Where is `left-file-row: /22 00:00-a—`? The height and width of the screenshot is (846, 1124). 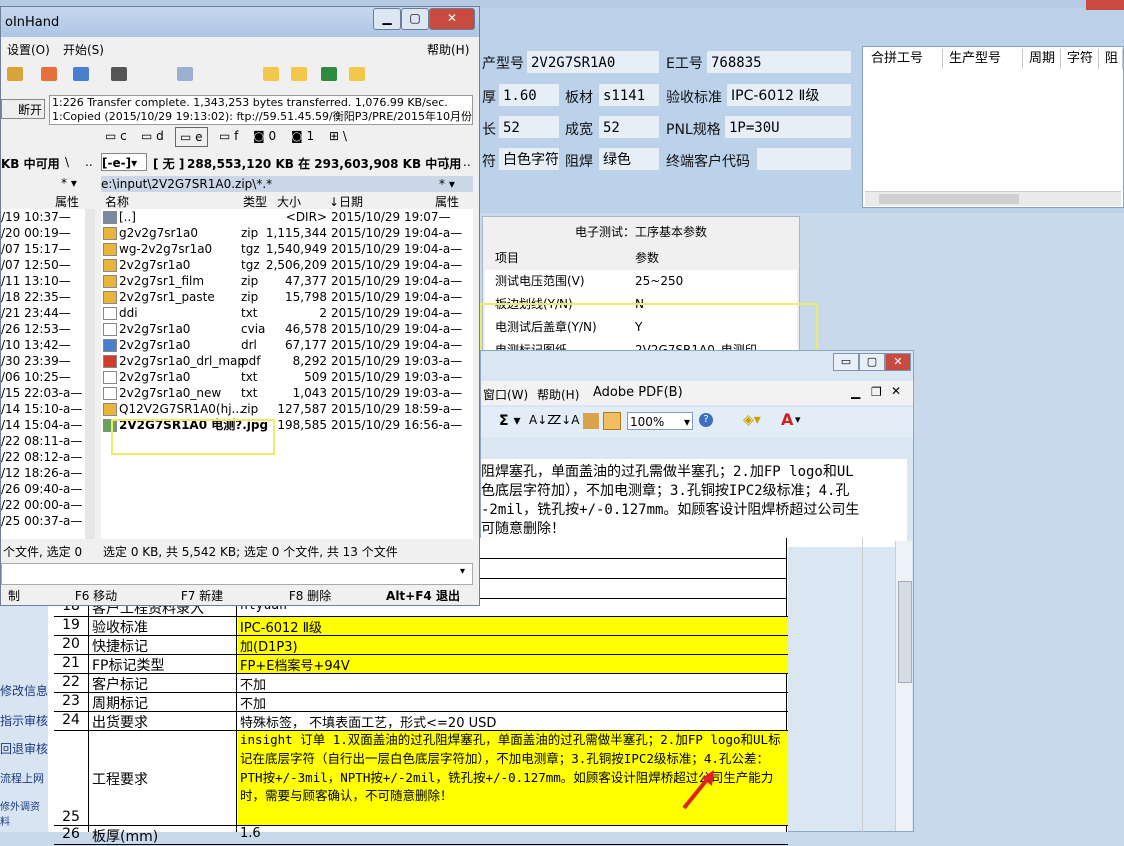 left-file-row: /22 00:00-a— is located at coordinates (47, 505).